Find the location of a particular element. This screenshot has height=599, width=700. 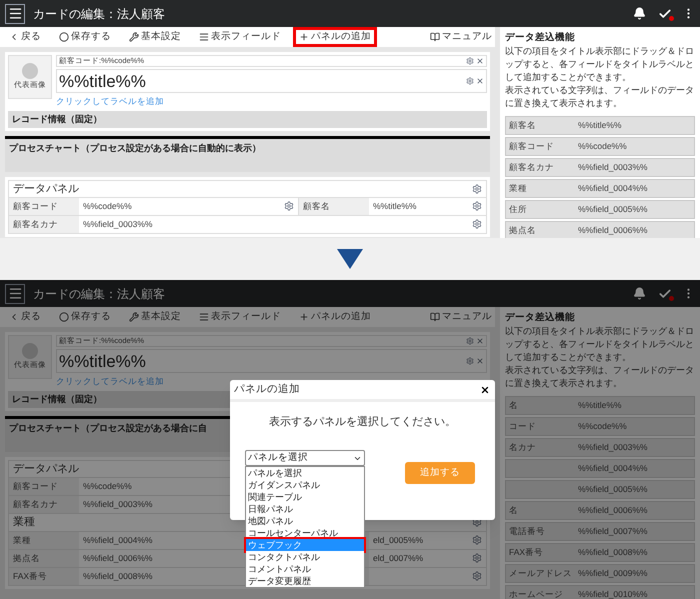

insert-field-item: 名 %%field_0006%% is located at coordinates (600, 510).